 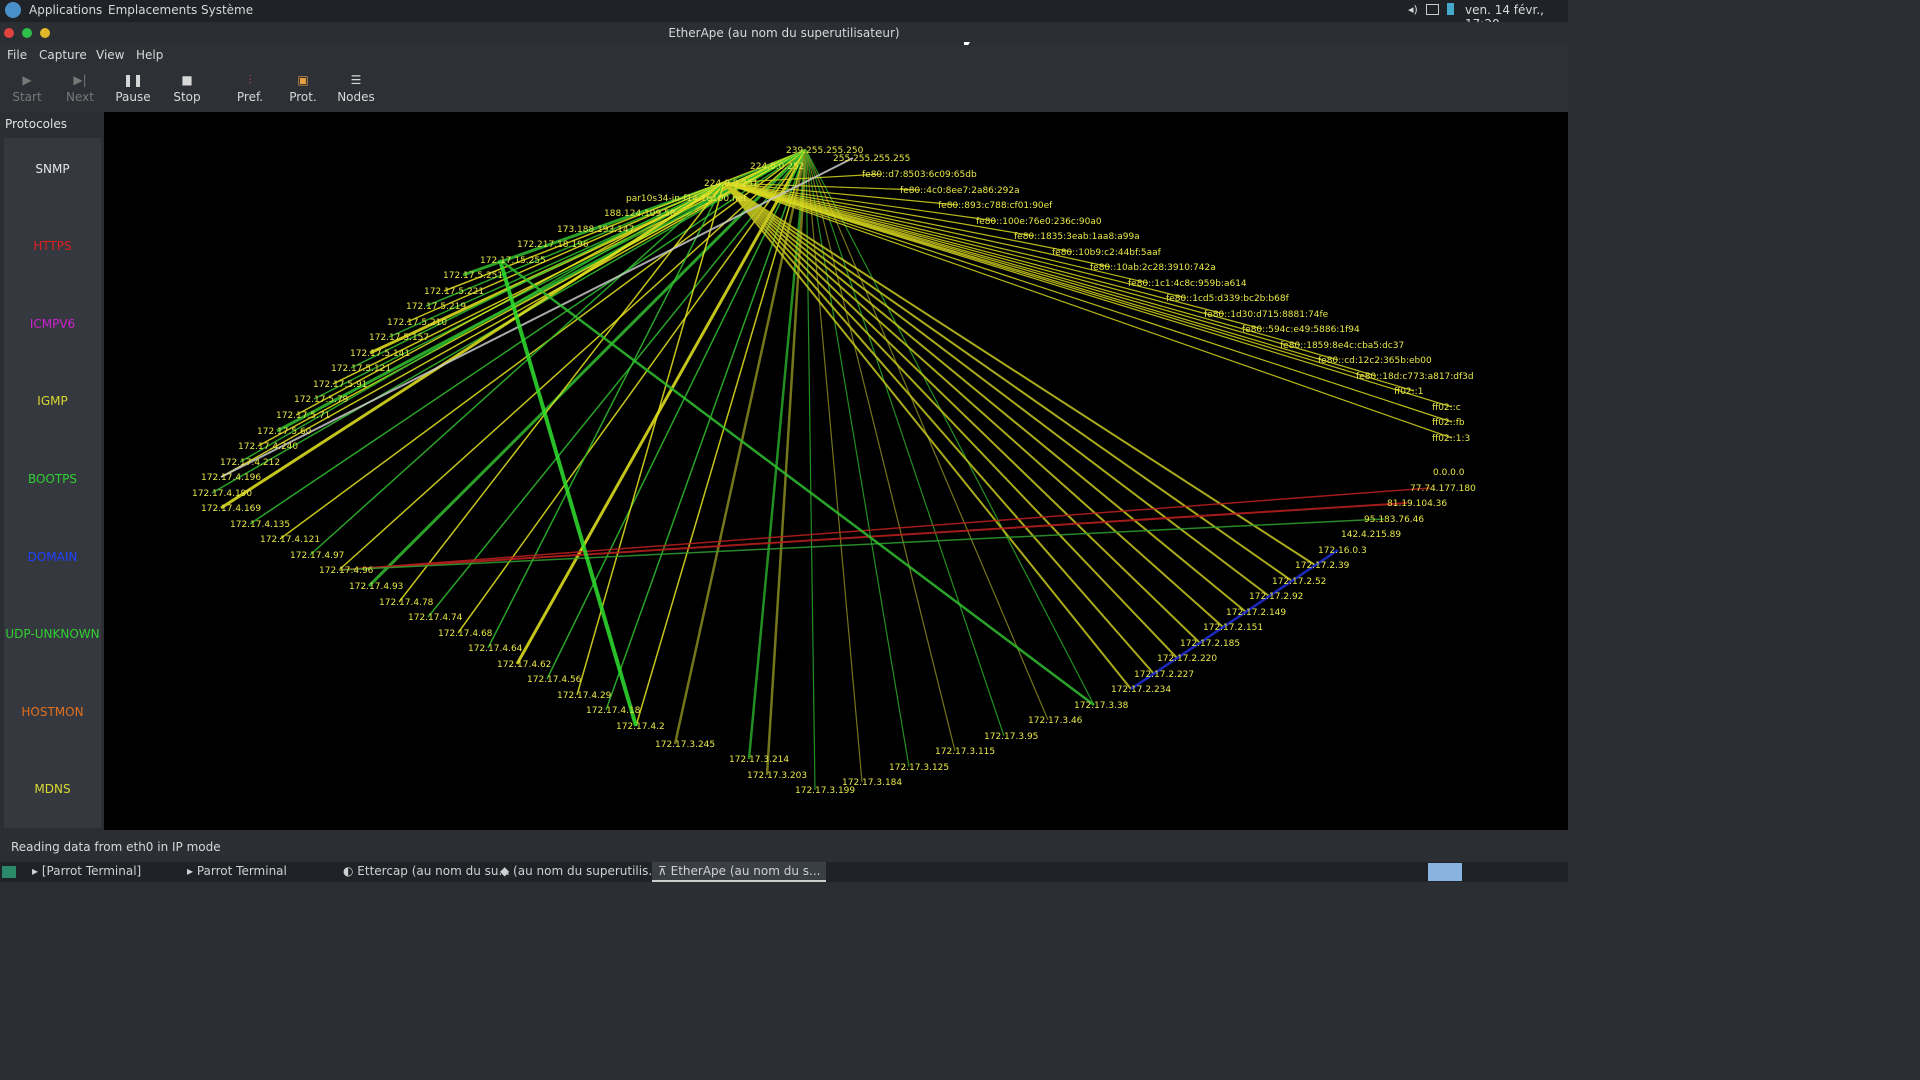 What do you see at coordinates (1394, 520) in the screenshot?
I see `node-label: 95.183.76.46` at bounding box center [1394, 520].